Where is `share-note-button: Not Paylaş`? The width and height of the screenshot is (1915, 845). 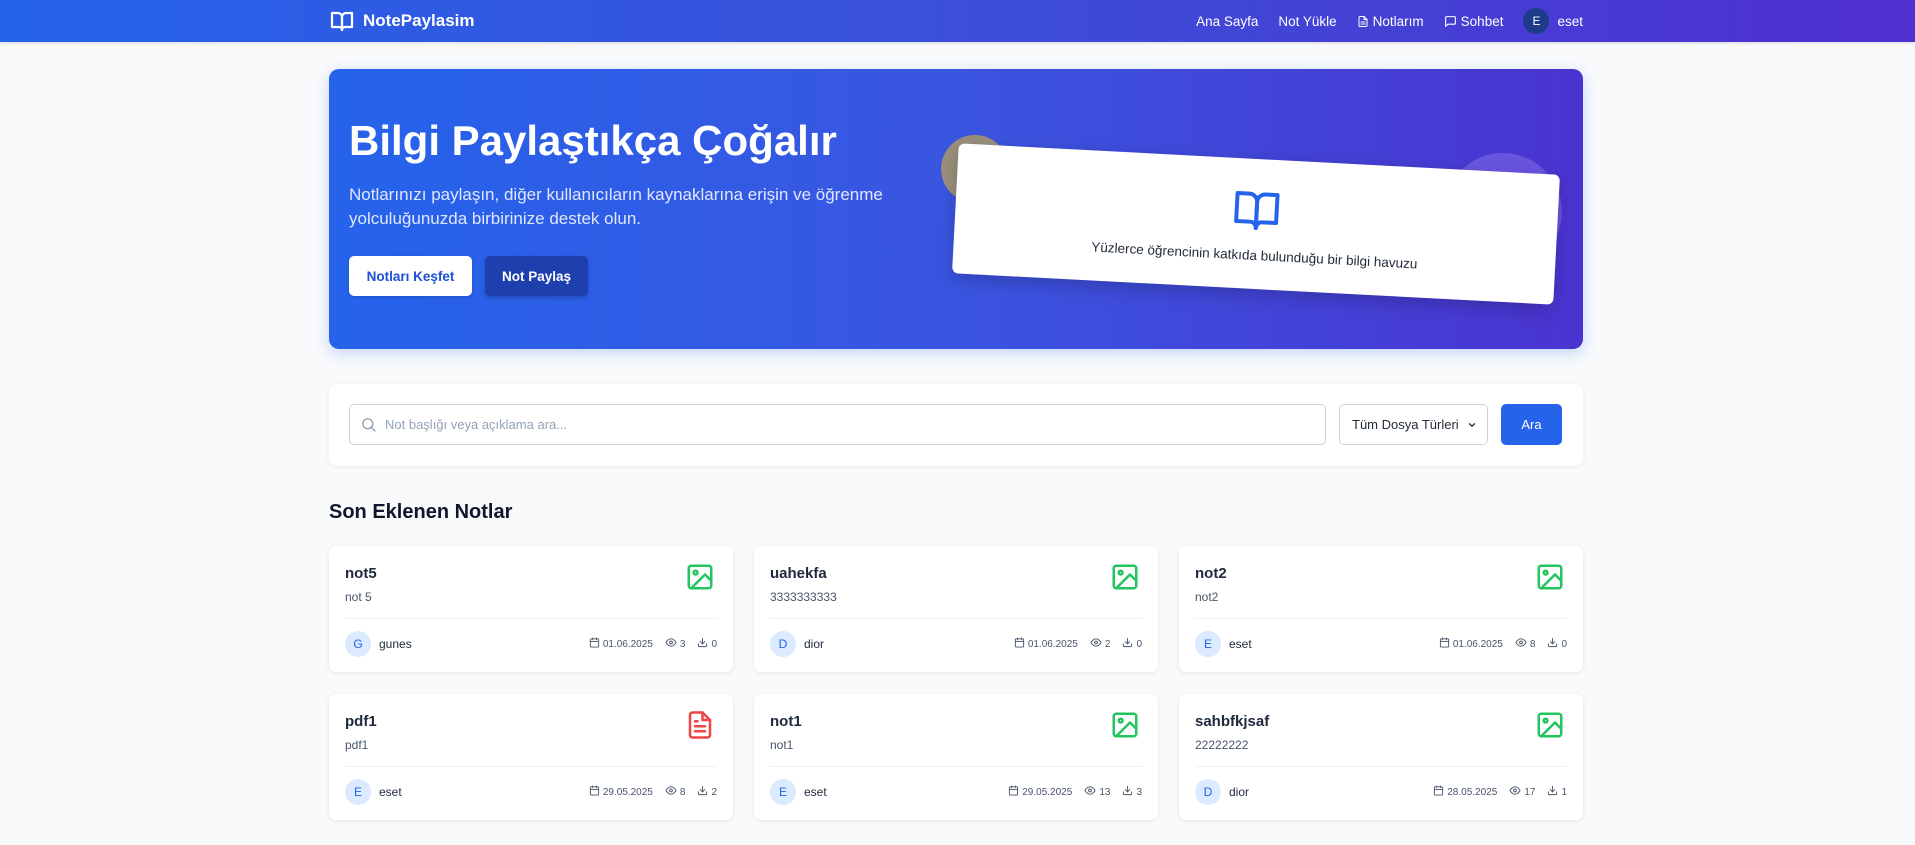 share-note-button: Not Paylaş is located at coordinates (536, 276).